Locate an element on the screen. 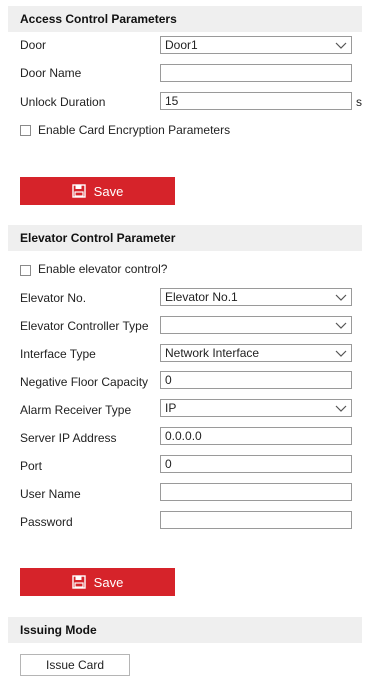 This screenshot has height=676, width=370. server-ip-label: Server IP Address is located at coordinates (68, 438).